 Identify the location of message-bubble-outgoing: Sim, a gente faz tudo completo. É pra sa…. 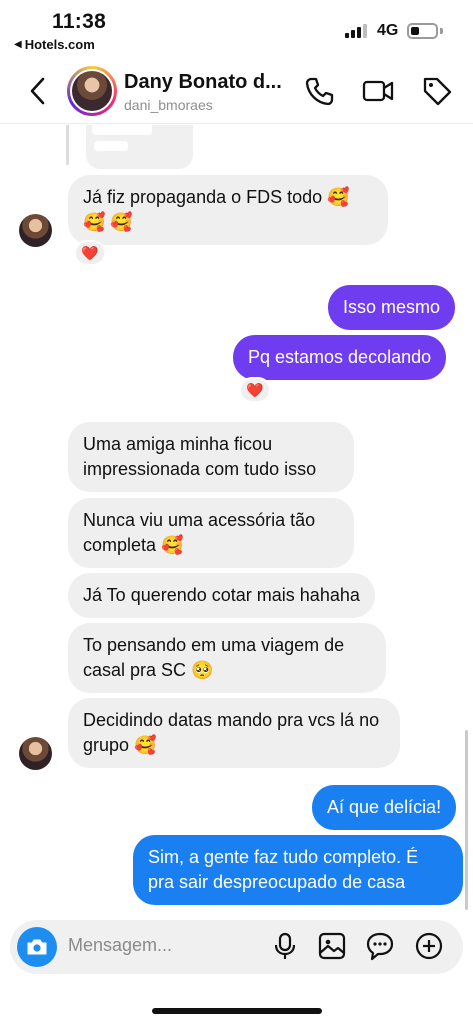
(298, 870).